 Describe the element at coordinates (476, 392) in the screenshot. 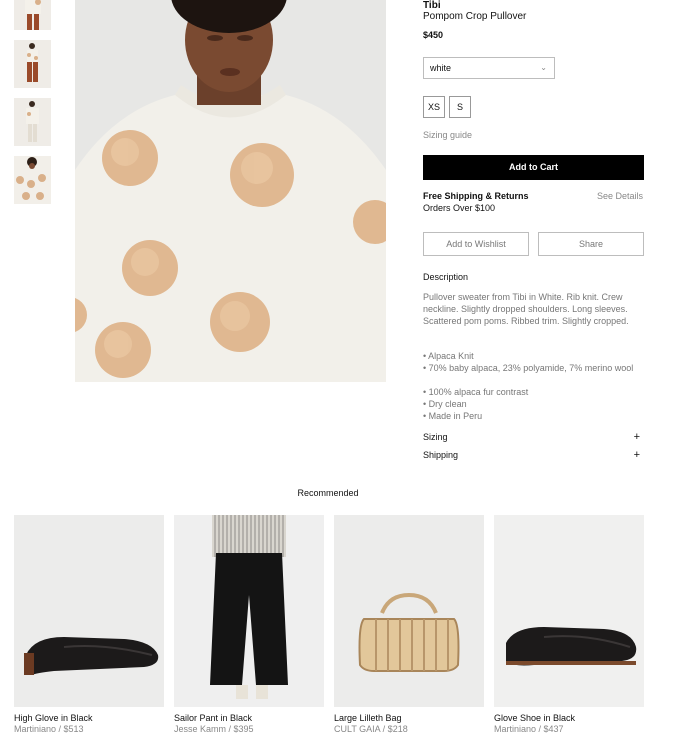

I see `description-bullet: • 100% alpaca fur contrast` at that location.